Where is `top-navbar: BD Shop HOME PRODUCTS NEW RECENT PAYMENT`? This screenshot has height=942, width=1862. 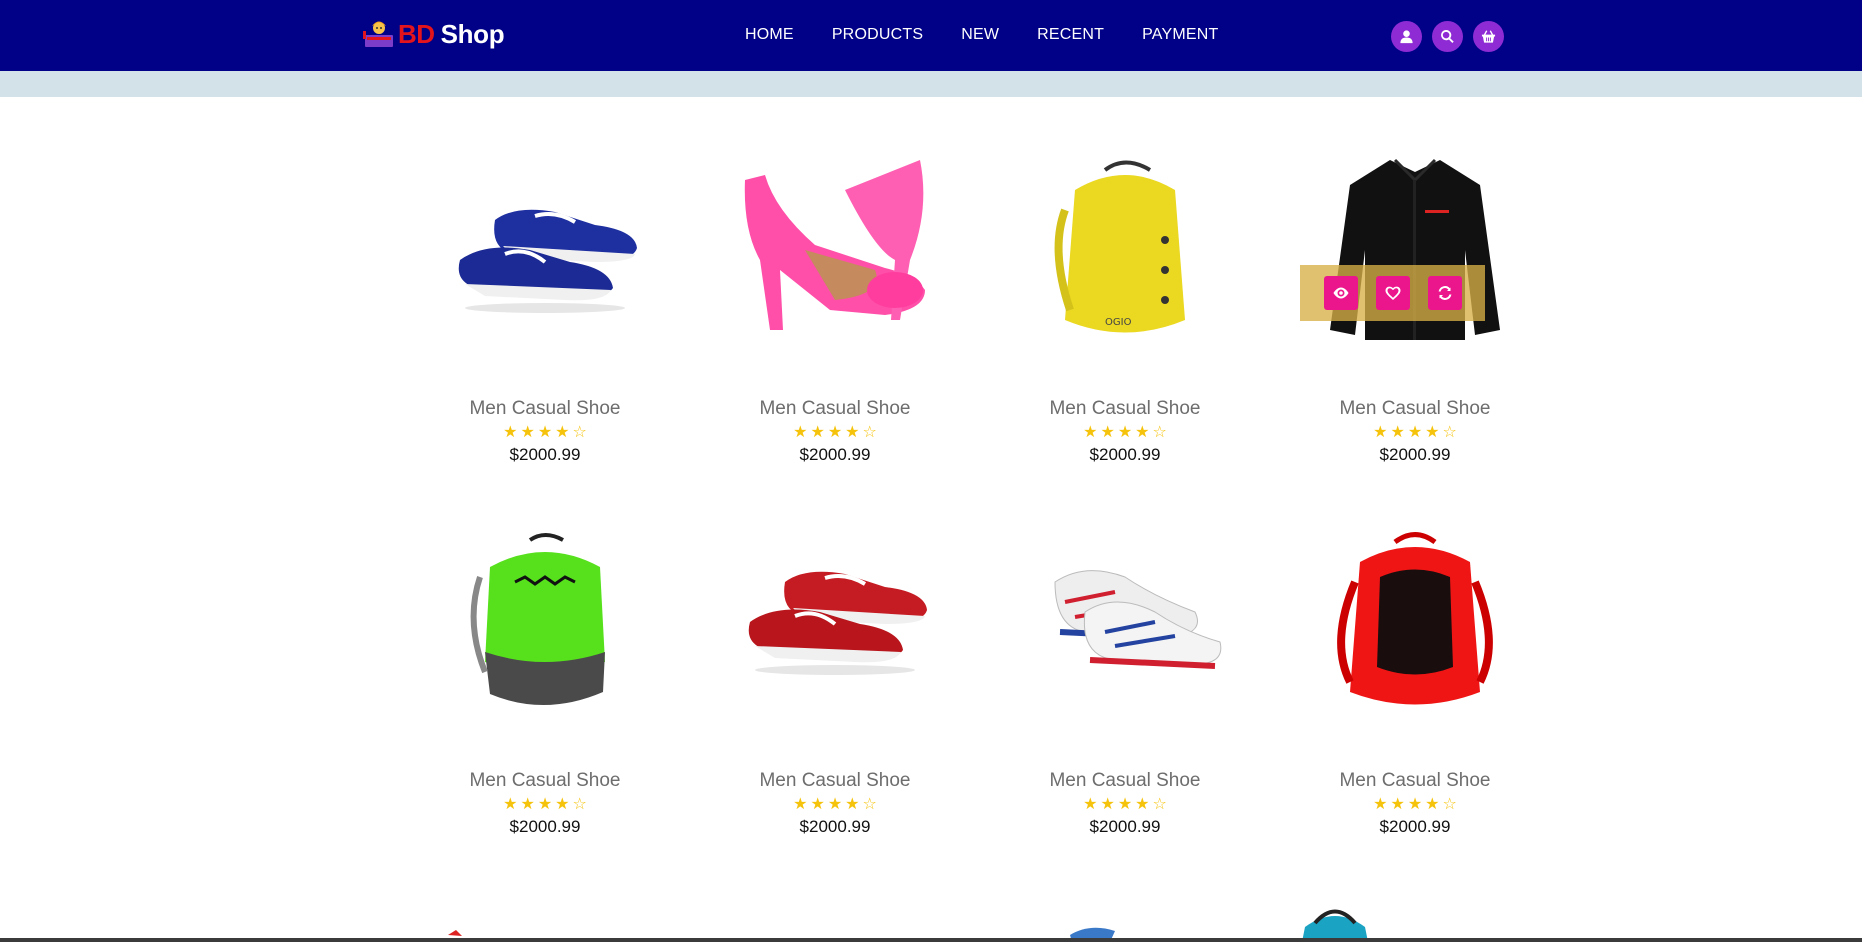 top-navbar: BD Shop HOME PRODUCTS NEW RECENT PAYMENT is located at coordinates (931, 35).